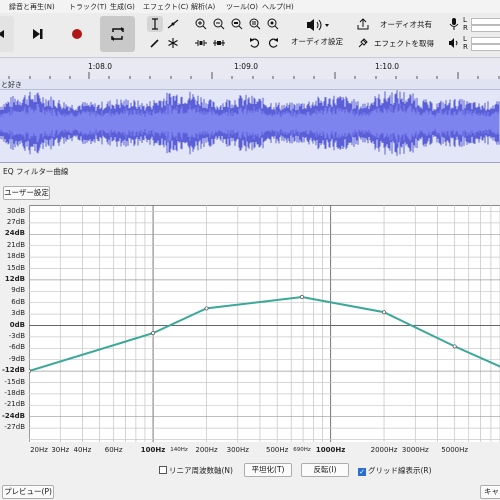 This screenshot has width=500, height=500. Describe the element at coordinates (122, 7) in the screenshot. I see `menu-generate: 生成(G)` at that location.